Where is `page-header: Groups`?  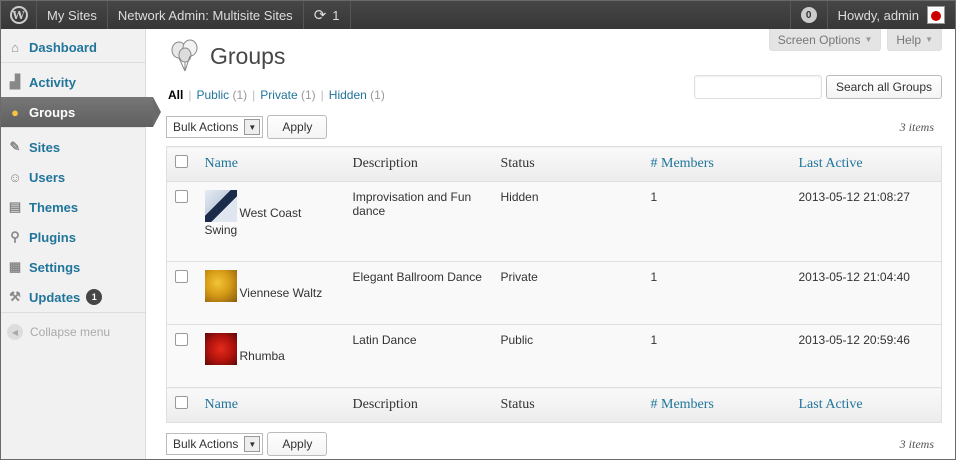 page-header: Groups is located at coordinates (226, 56).